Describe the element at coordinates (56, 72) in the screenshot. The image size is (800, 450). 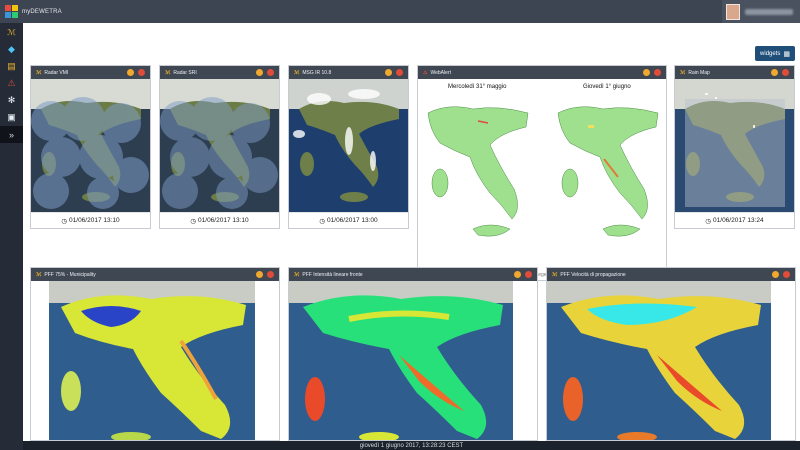
I see `widget-title: Radar VMI` at that location.